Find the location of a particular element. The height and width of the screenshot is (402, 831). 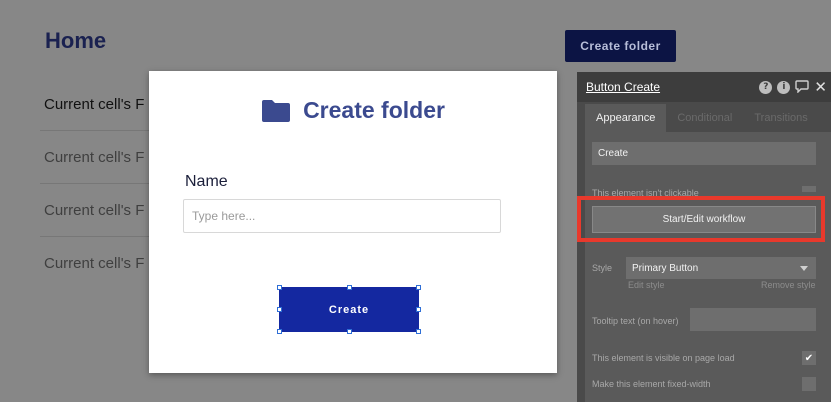

comment-icon is located at coordinates (802, 87).